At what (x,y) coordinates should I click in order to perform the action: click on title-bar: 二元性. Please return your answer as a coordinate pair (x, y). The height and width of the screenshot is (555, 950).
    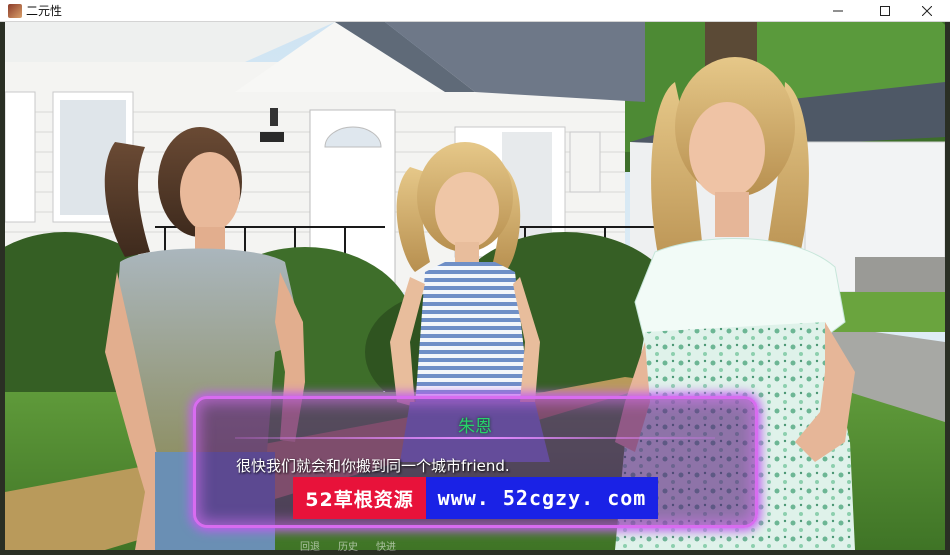
    Looking at the image, I should click on (475, 11).